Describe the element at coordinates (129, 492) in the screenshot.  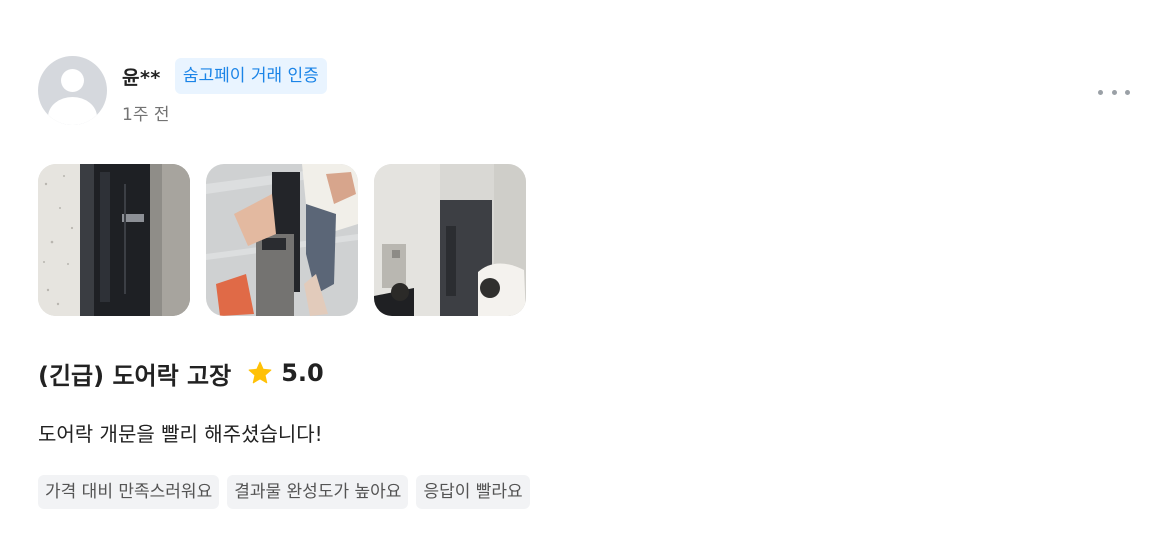
I see `review-tag: 가격 대비 만족스러워요` at that location.